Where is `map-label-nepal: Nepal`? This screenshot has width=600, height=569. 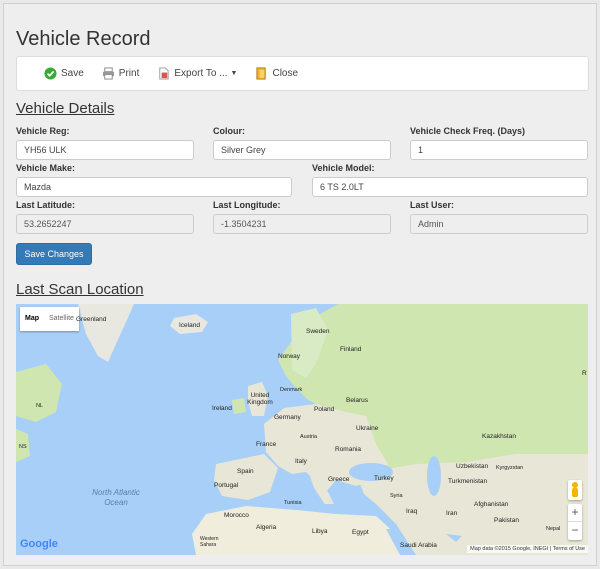
map-label-nepal: Nepal is located at coordinates (553, 529).